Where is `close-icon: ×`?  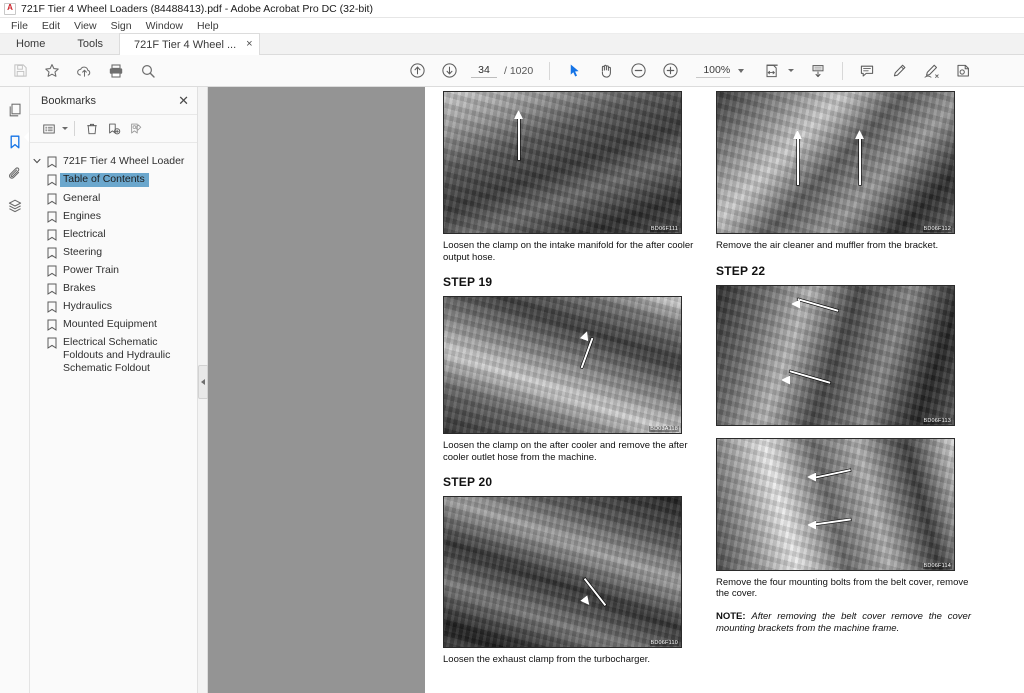 close-icon: × is located at coordinates (249, 44).